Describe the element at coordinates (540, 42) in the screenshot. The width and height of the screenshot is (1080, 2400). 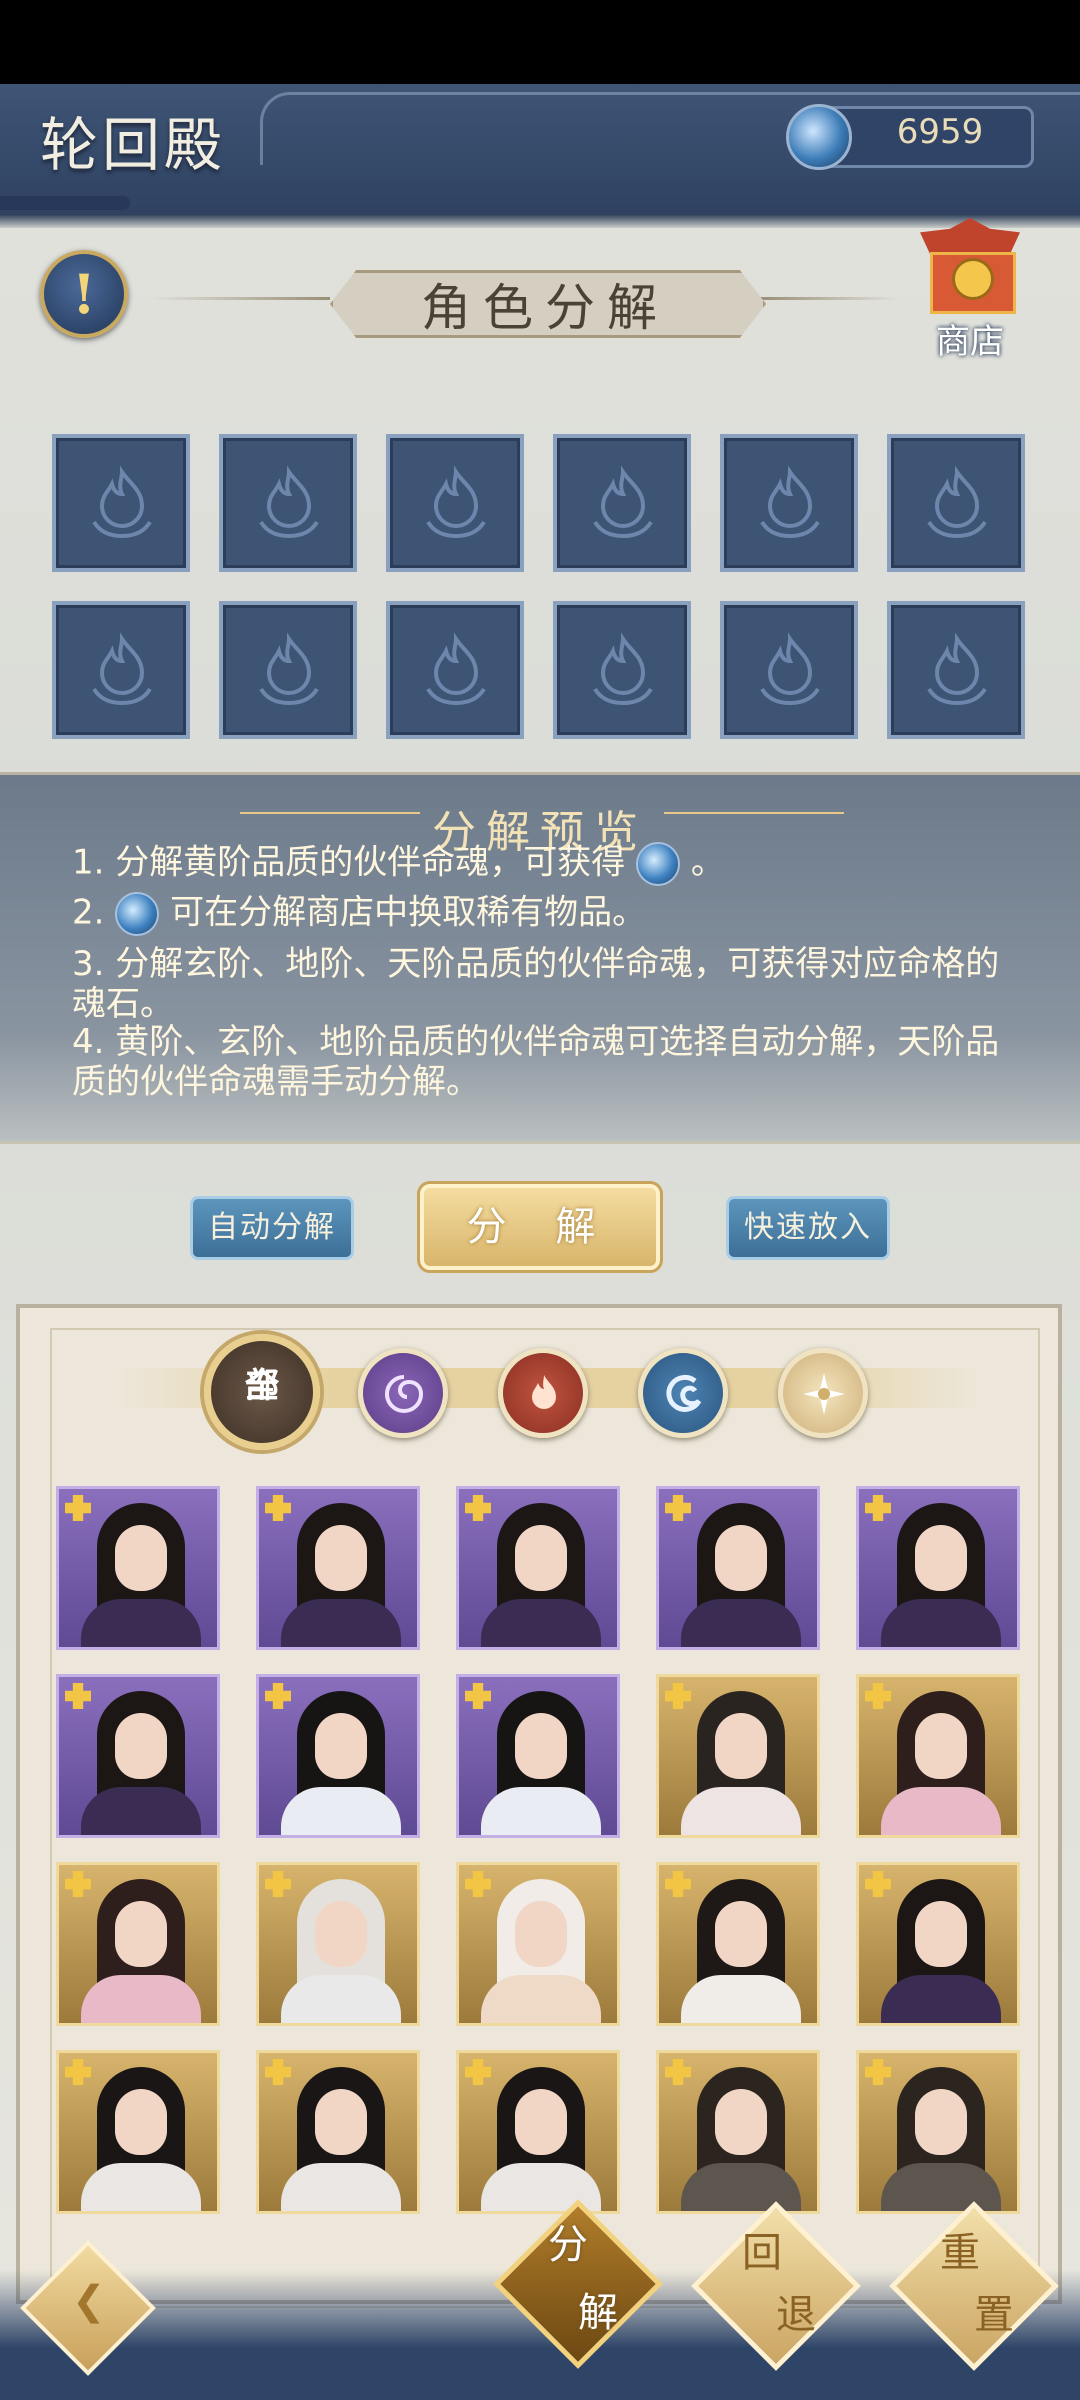
I see `status-bar` at that location.